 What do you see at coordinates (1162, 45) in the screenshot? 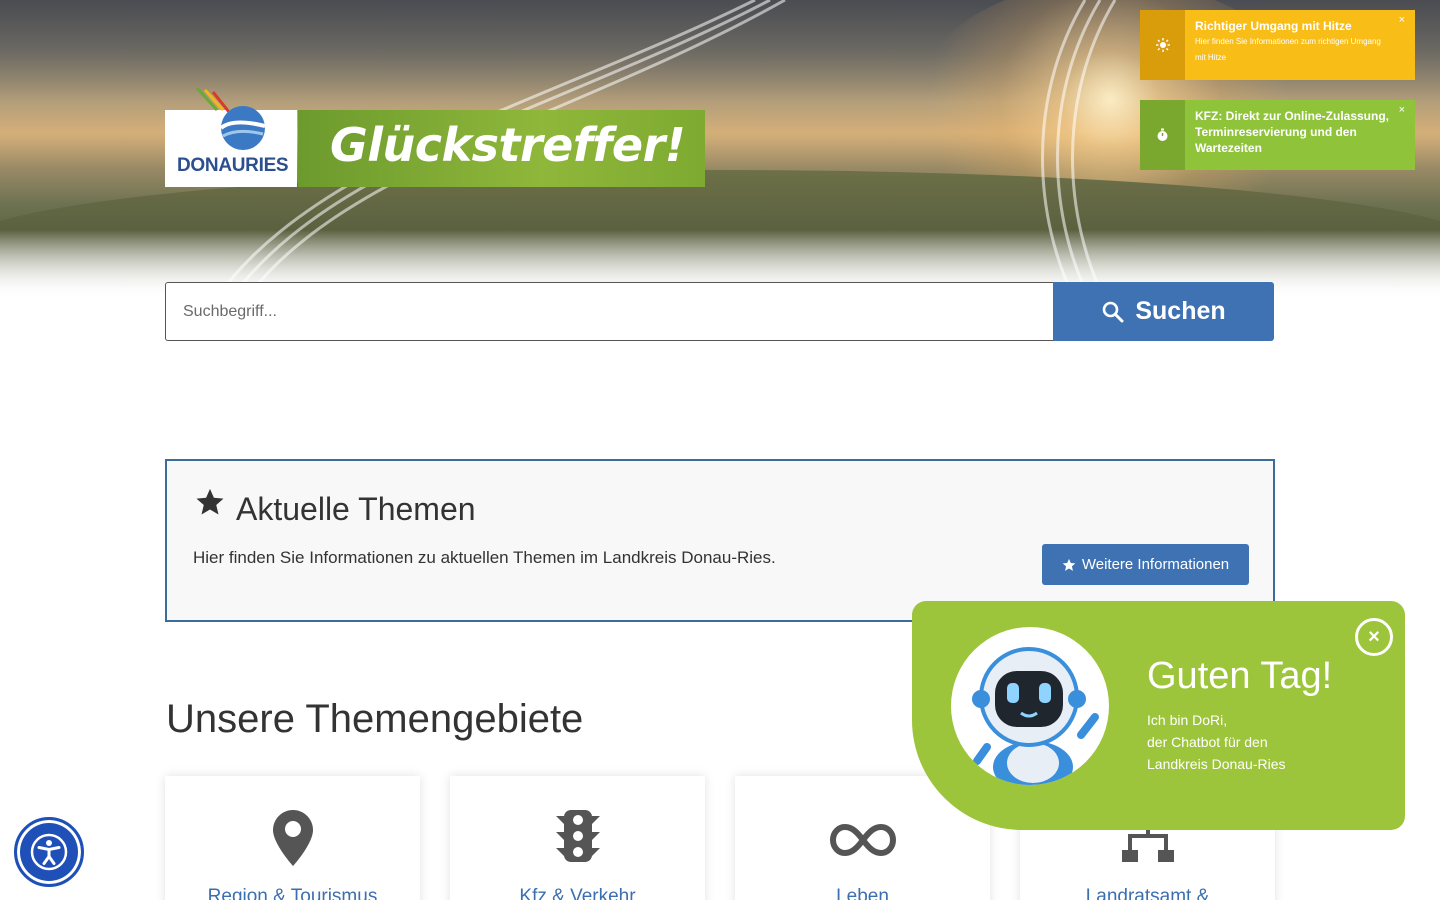
I see `sun-icon` at bounding box center [1162, 45].